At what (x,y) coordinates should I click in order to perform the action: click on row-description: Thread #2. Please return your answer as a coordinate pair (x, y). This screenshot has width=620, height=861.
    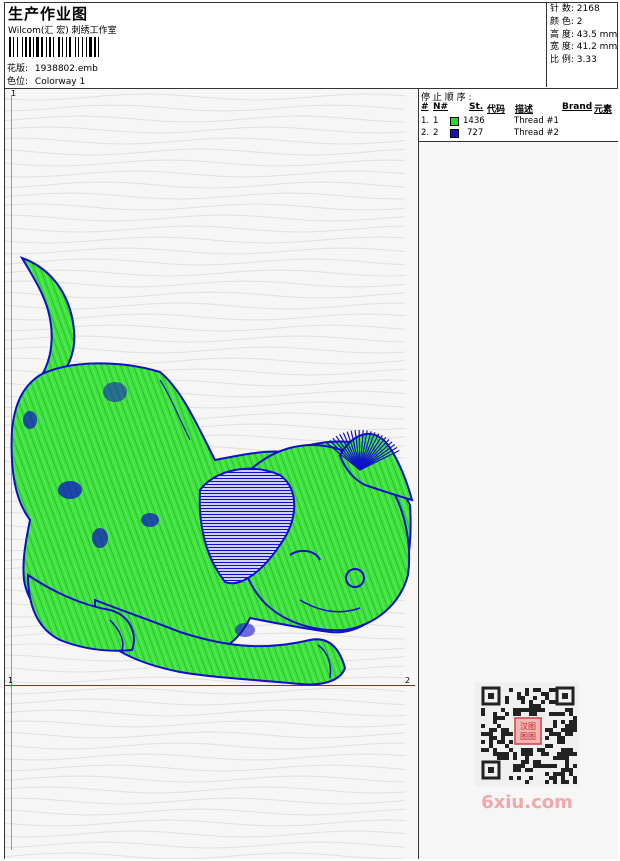
    Looking at the image, I should click on (536, 133).